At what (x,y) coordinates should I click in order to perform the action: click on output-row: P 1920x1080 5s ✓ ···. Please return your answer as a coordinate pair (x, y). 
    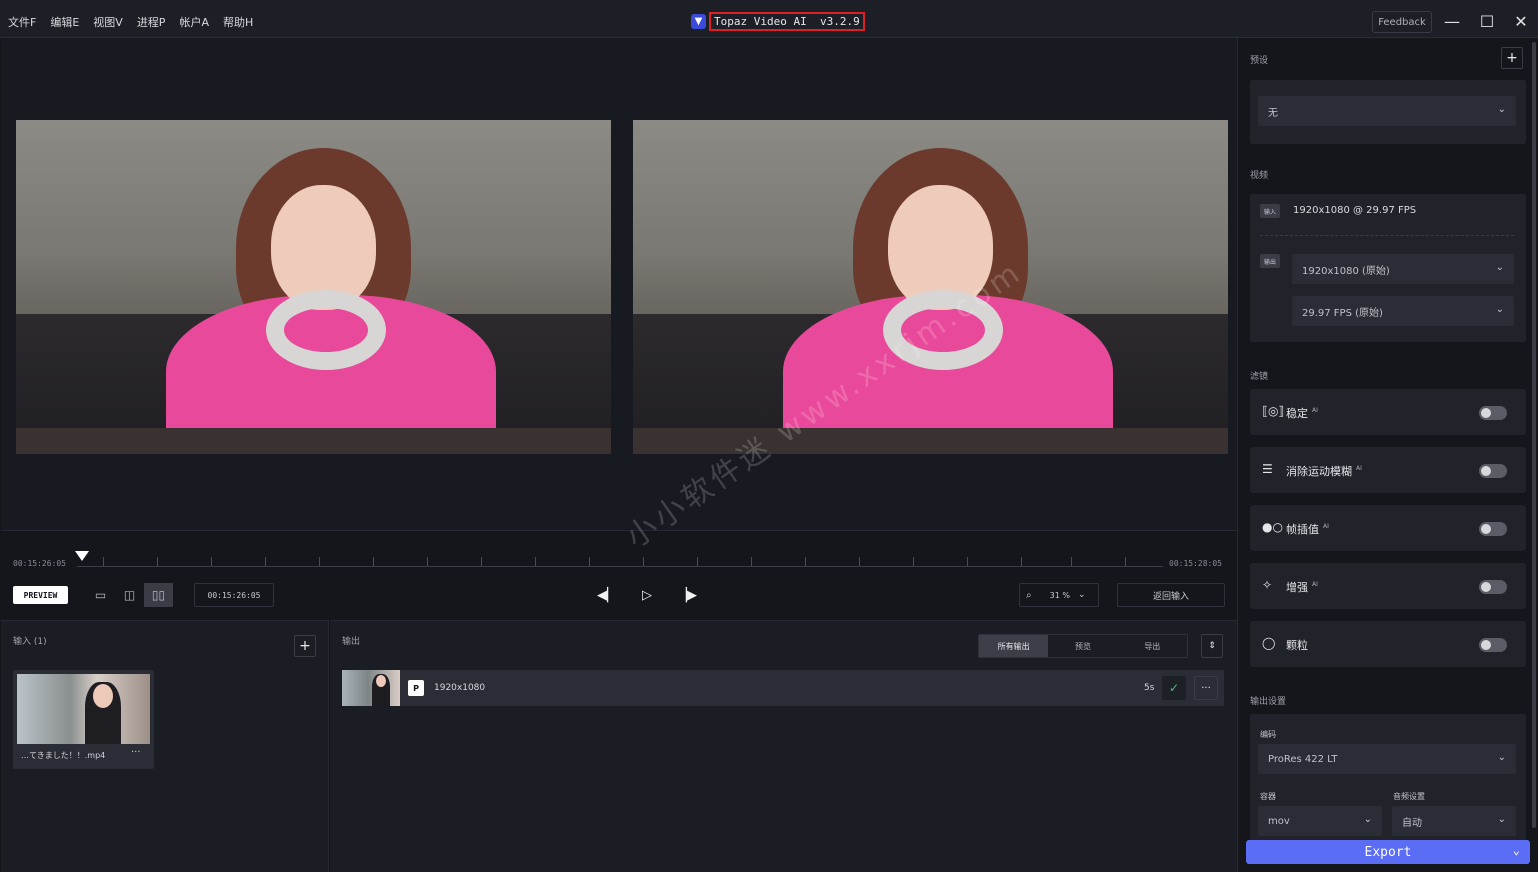
    Looking at the image, I should click on (783, 688).